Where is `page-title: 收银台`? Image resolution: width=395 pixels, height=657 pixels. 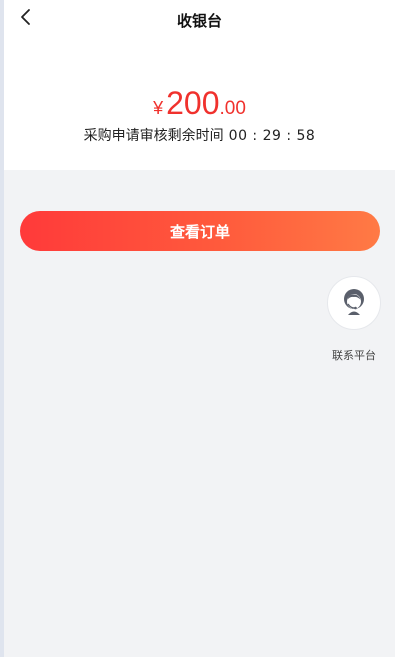 page-title: 收银台 is located at coordinates (199, 21).